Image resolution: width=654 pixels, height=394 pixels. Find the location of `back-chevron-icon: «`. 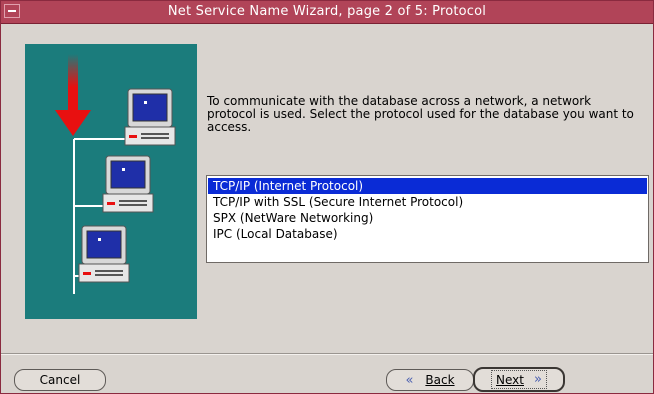

back-chevron-icon: « is located at coordinates (409, 380).